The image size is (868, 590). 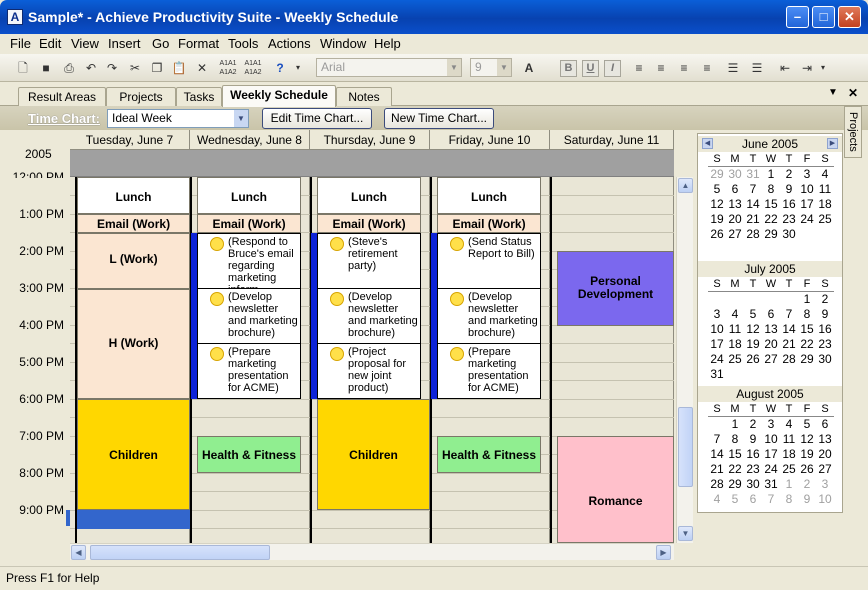 What do you see at coordinates (612, 68) in the screenshot?
I see `italic-icon: I` at bounding box center [612, 68].